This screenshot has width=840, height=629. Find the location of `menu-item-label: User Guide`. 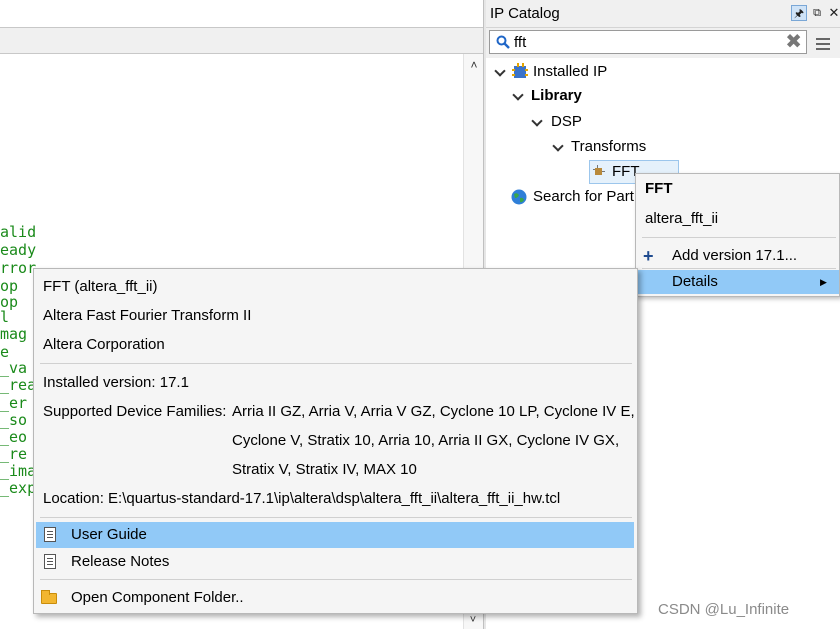

menu-item-label: User Guide is located at coordinates (109, 534).